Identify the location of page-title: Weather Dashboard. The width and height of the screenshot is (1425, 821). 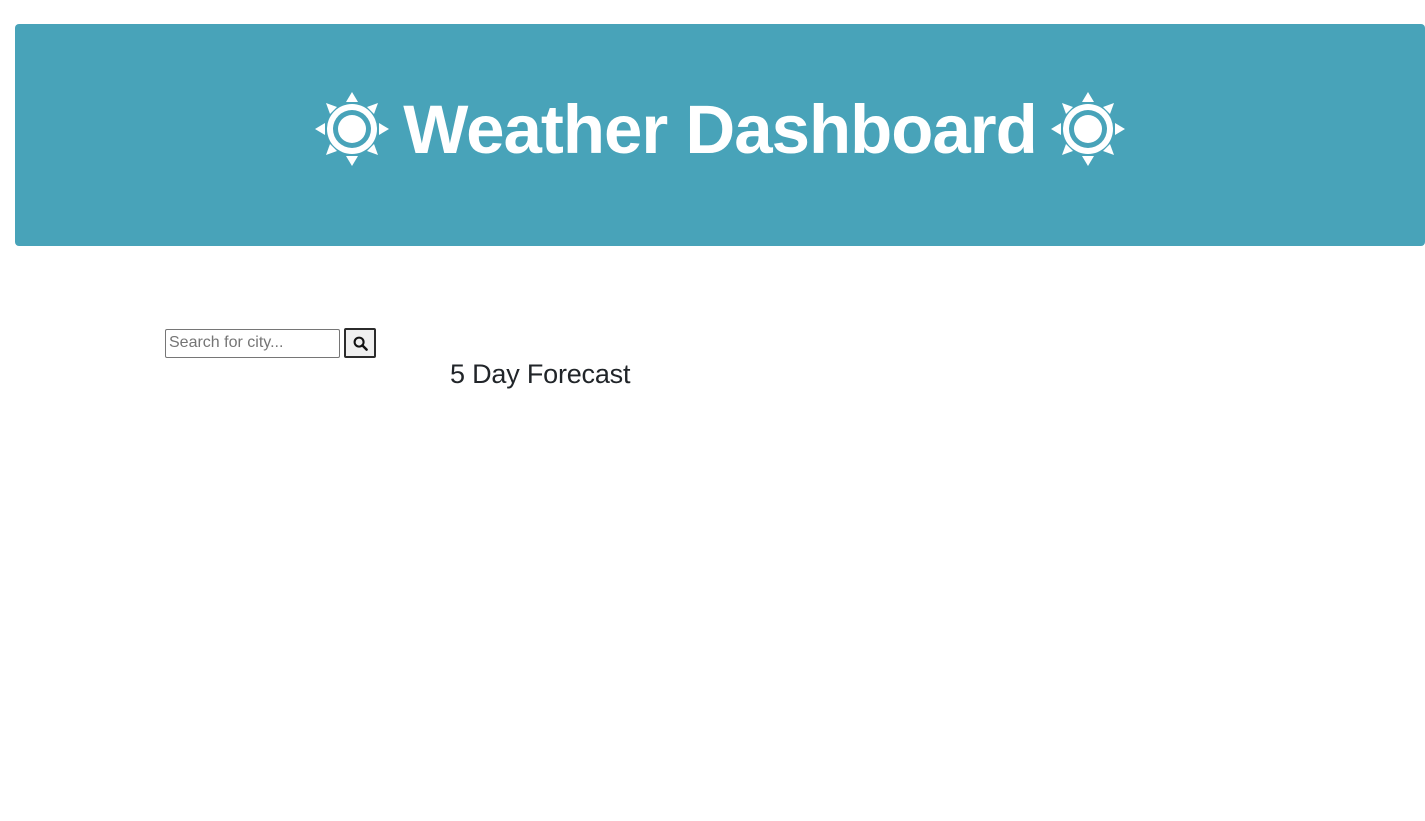
(720, 129).